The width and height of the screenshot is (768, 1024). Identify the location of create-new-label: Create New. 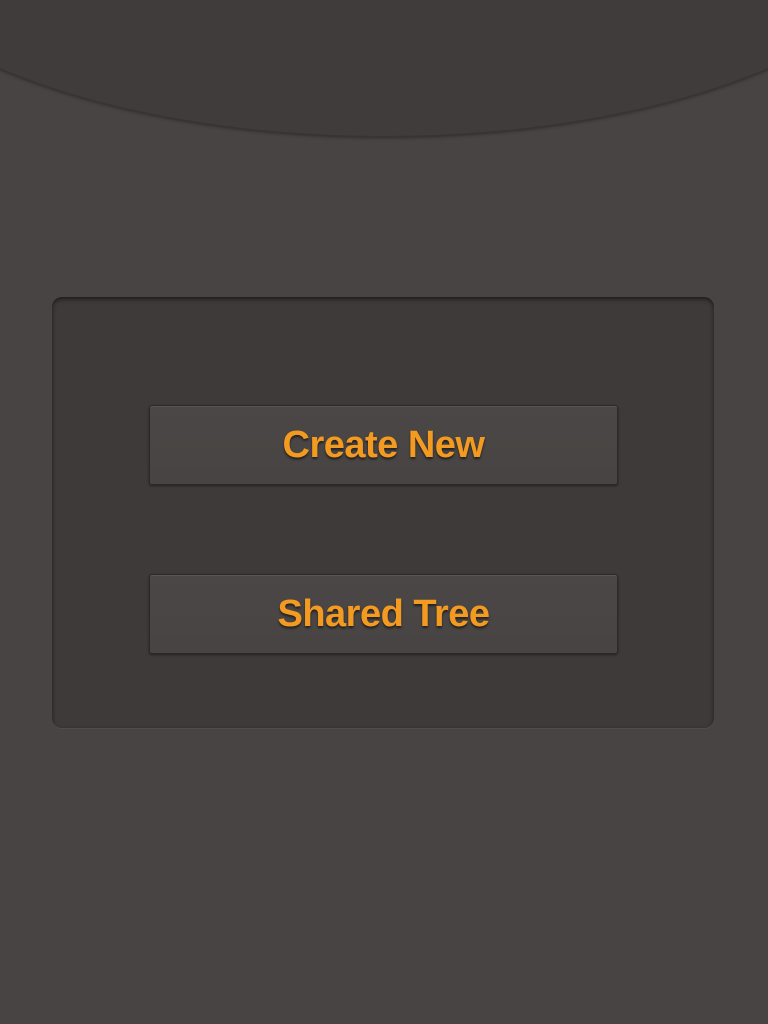
(383, 444).